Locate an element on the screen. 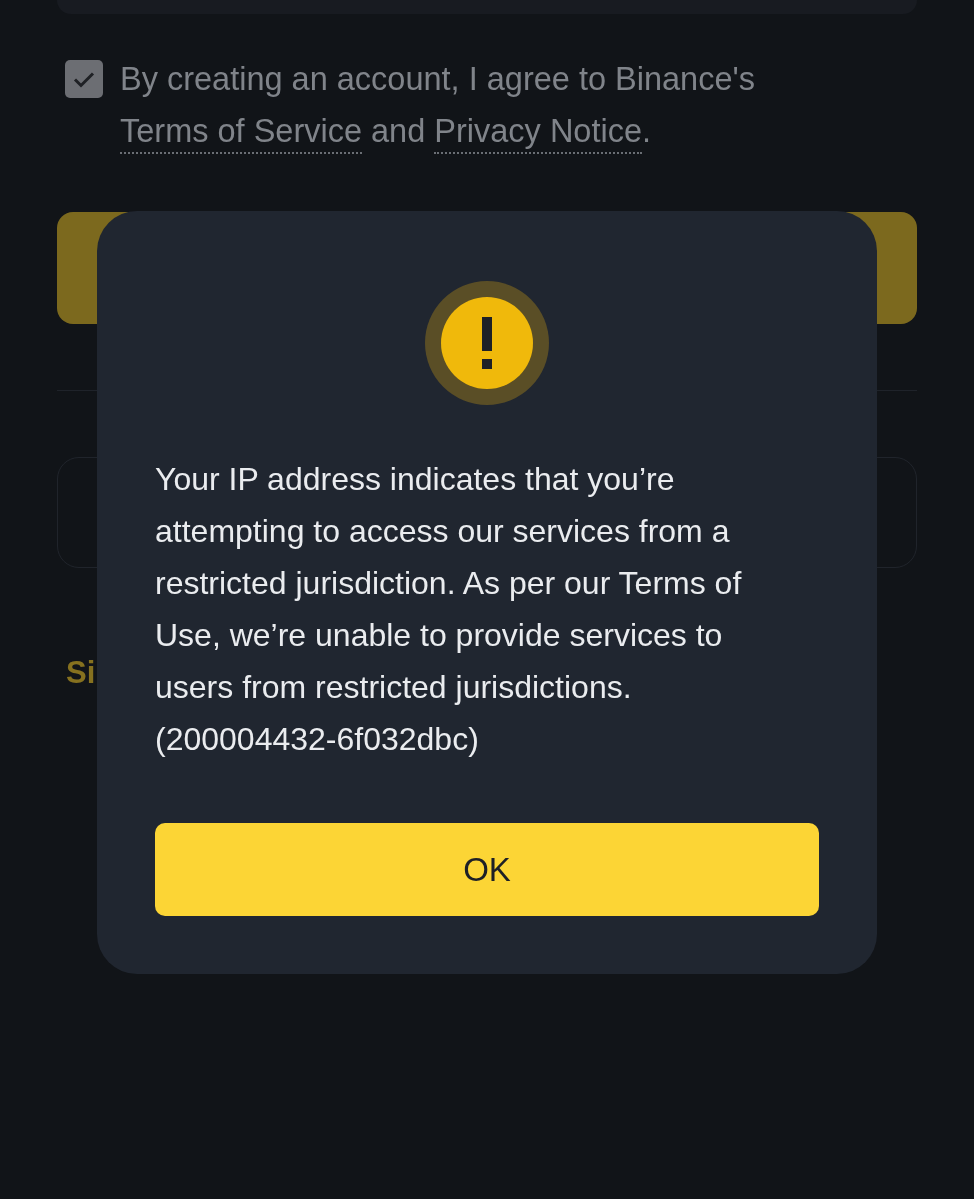  warning-icon is located at coordinates (487, 343).